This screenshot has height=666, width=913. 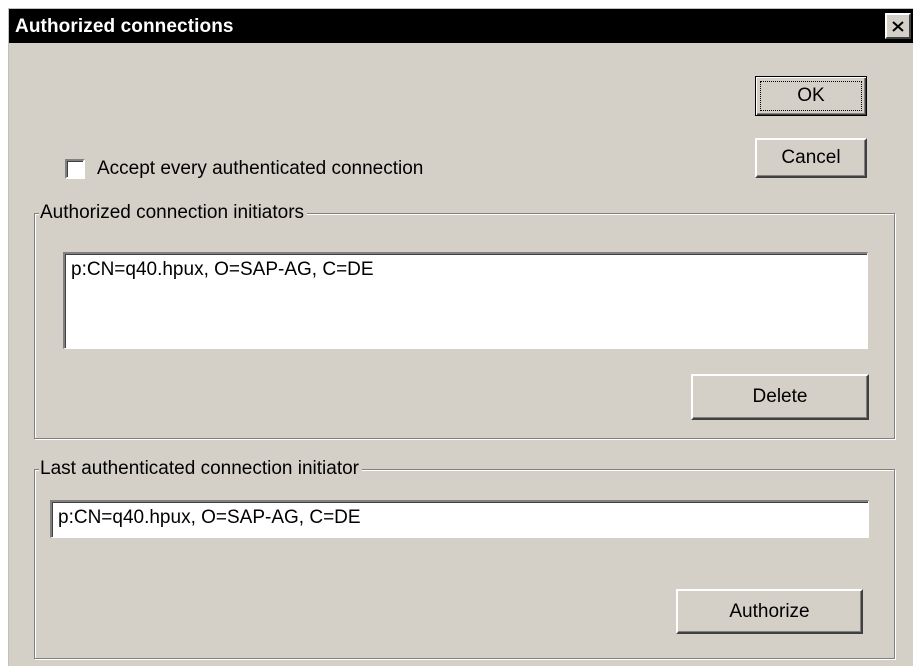 What do you see at coordinates (209, 517) in the screenshot?
I see `last-initiator-value: p:CN=q40.hpux, O=SAP-AG, C=DE` at bounding box center [209, 517].